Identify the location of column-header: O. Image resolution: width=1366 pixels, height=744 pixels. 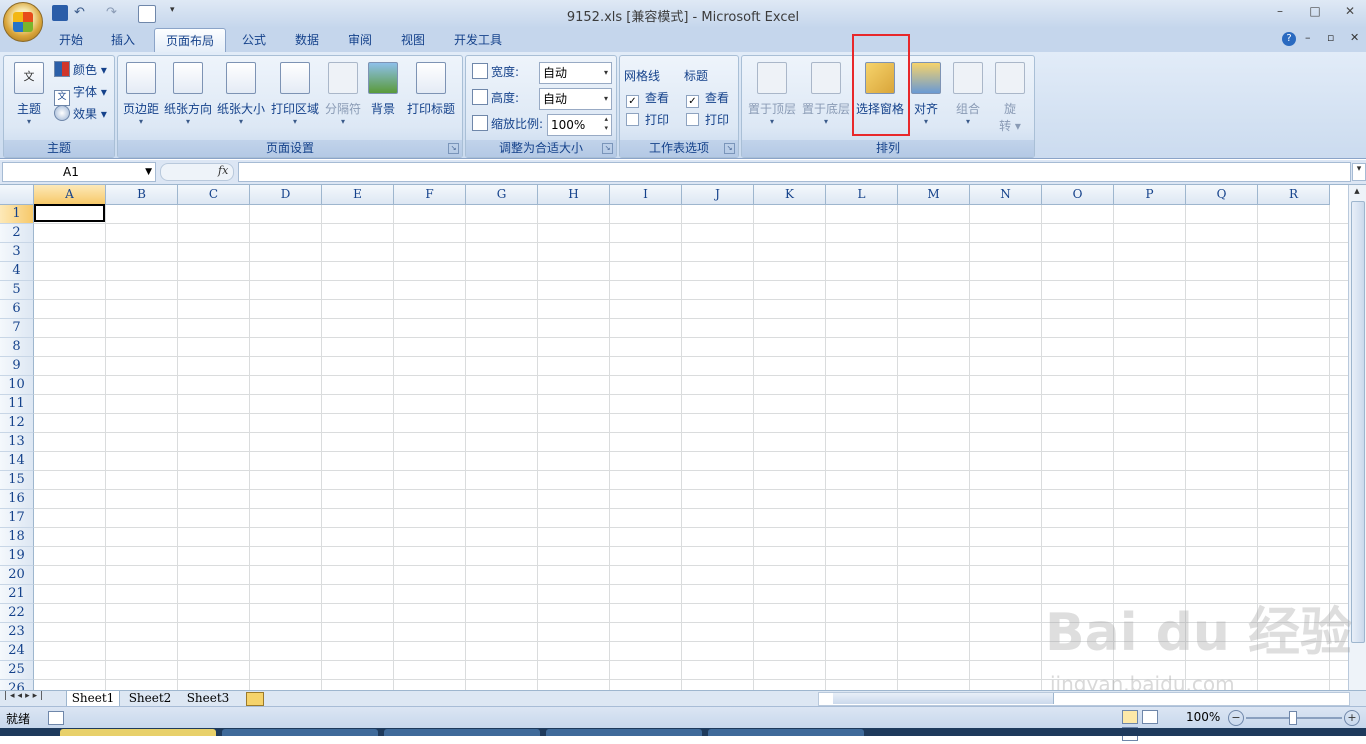
(1078, 195).